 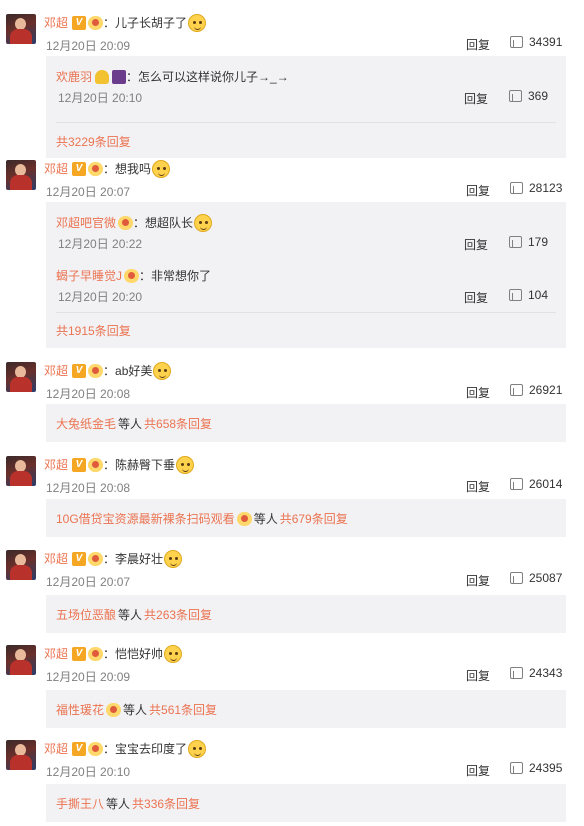 I want to click on reply-username-link: 邓超吧官微, so click(x=86, y=223).